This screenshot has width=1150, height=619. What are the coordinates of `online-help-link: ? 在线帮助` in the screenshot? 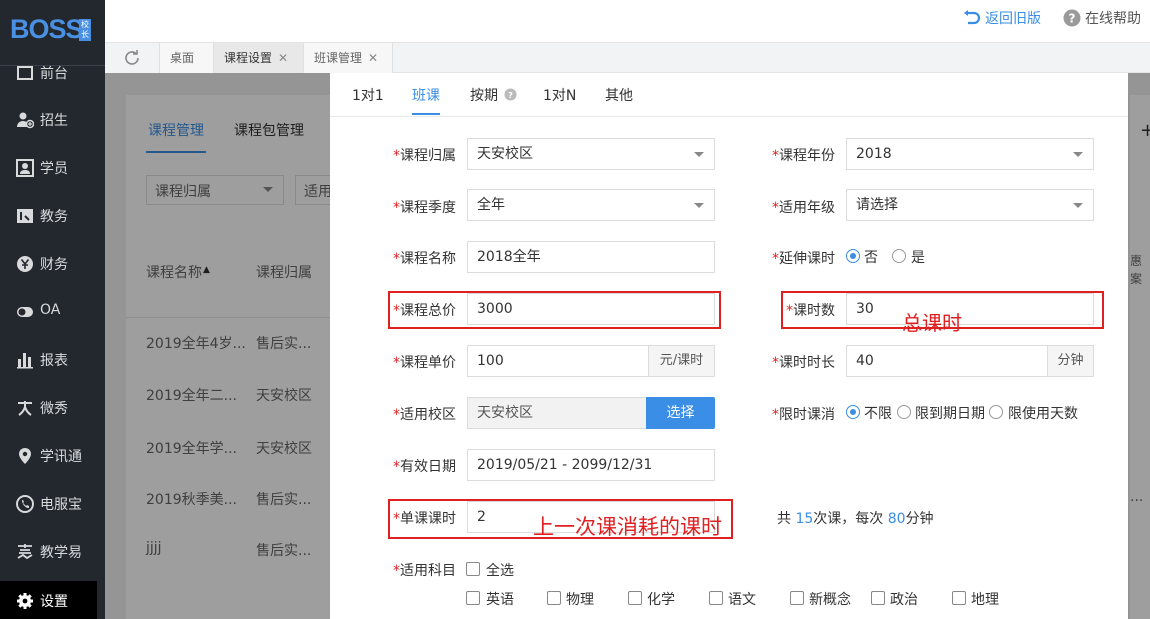 It's located at (1102, 18).